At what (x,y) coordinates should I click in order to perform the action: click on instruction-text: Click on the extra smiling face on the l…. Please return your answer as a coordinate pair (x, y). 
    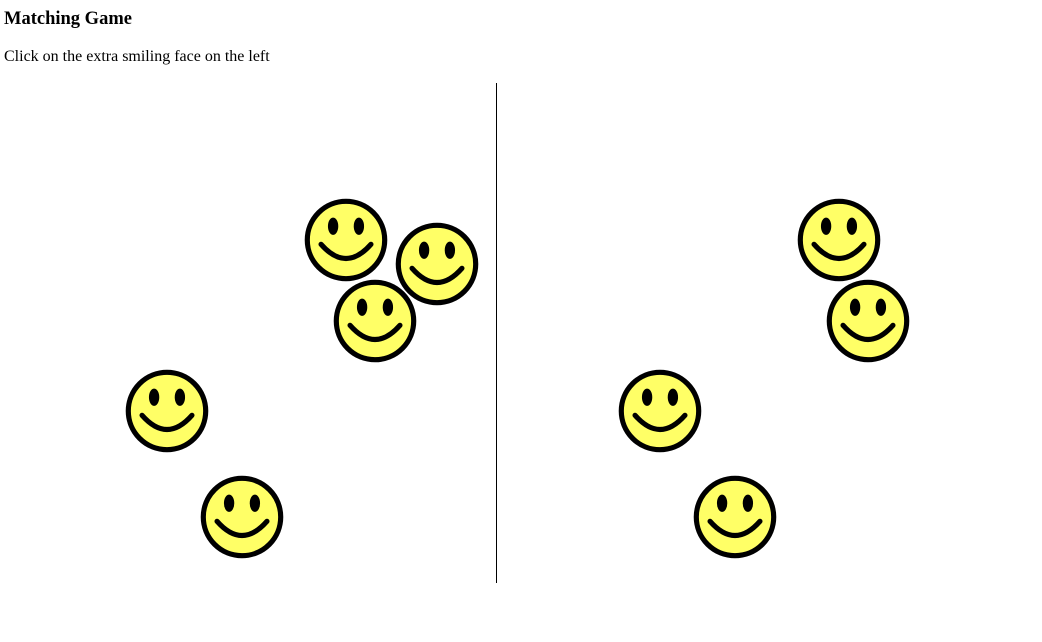
    Looking at the image, I should click on (137, 56).